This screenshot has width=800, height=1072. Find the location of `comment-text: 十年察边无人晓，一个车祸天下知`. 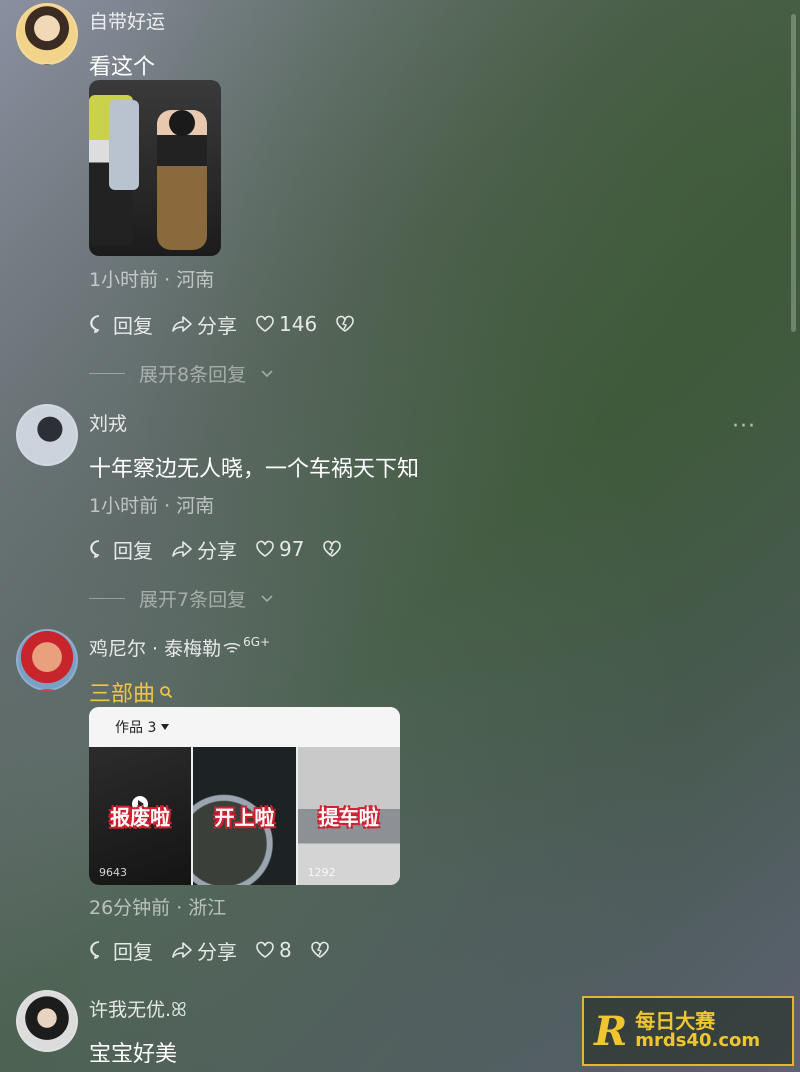

comment-text: 十年察边无人晓，一个车祸天下知 is located at coordinates (254, 469).